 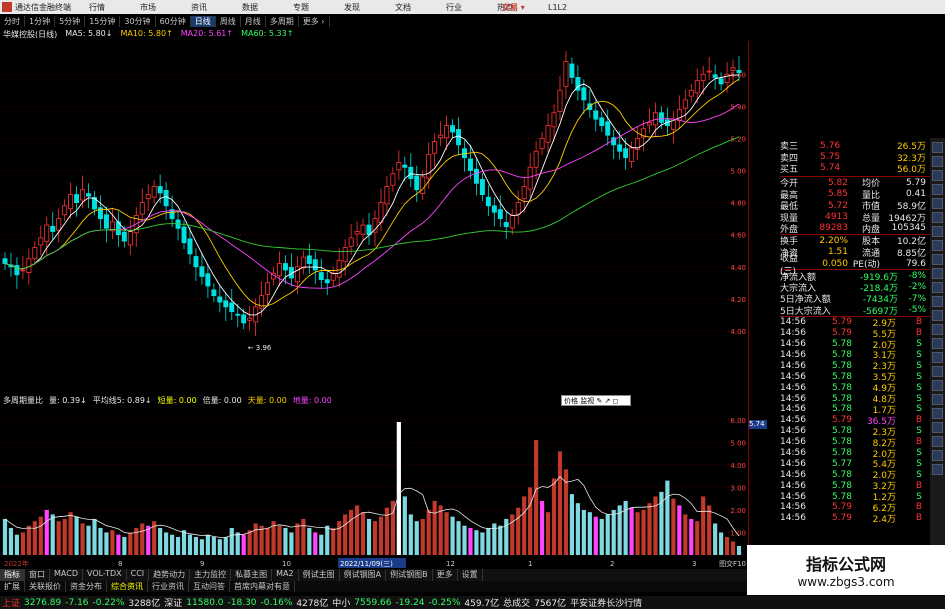 What do you see at coordinates (127, 586) in the screenshot?
I see `info-tab: 综合资讯` at bounding box center [127, 586].